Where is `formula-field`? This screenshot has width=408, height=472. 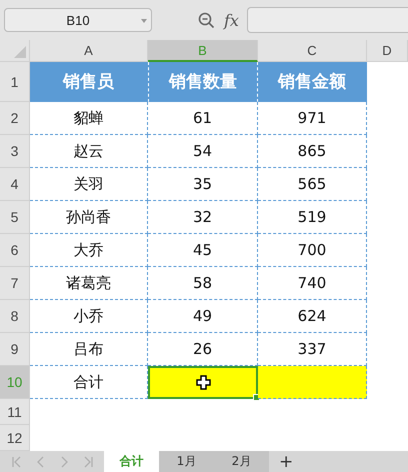 formula-field is located at coordinates (327, 20).